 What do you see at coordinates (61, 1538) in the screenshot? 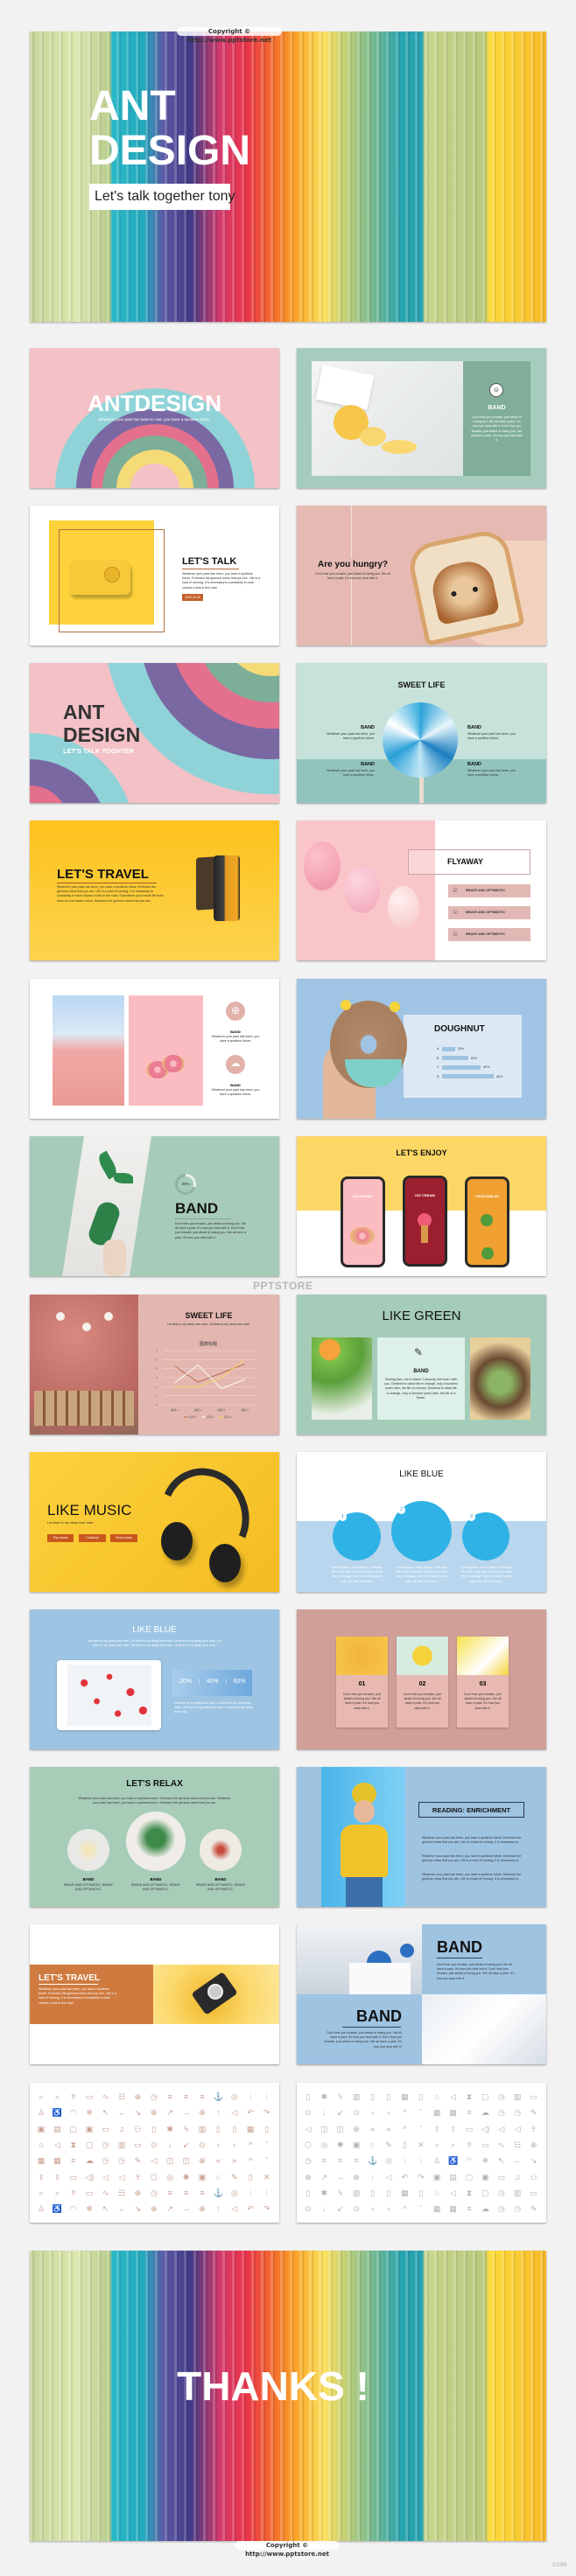
I see `pop-music-button: Pop music` at bounding box center [61, 1538].